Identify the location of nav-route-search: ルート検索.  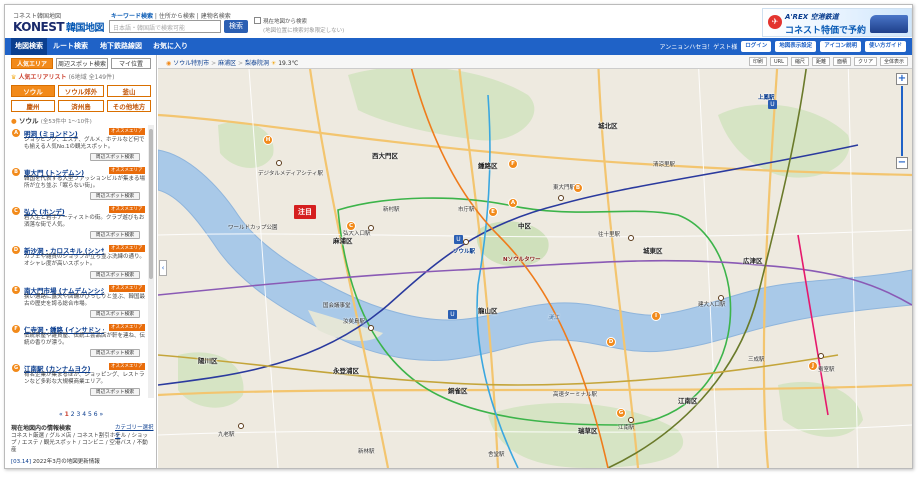
(70, 46).